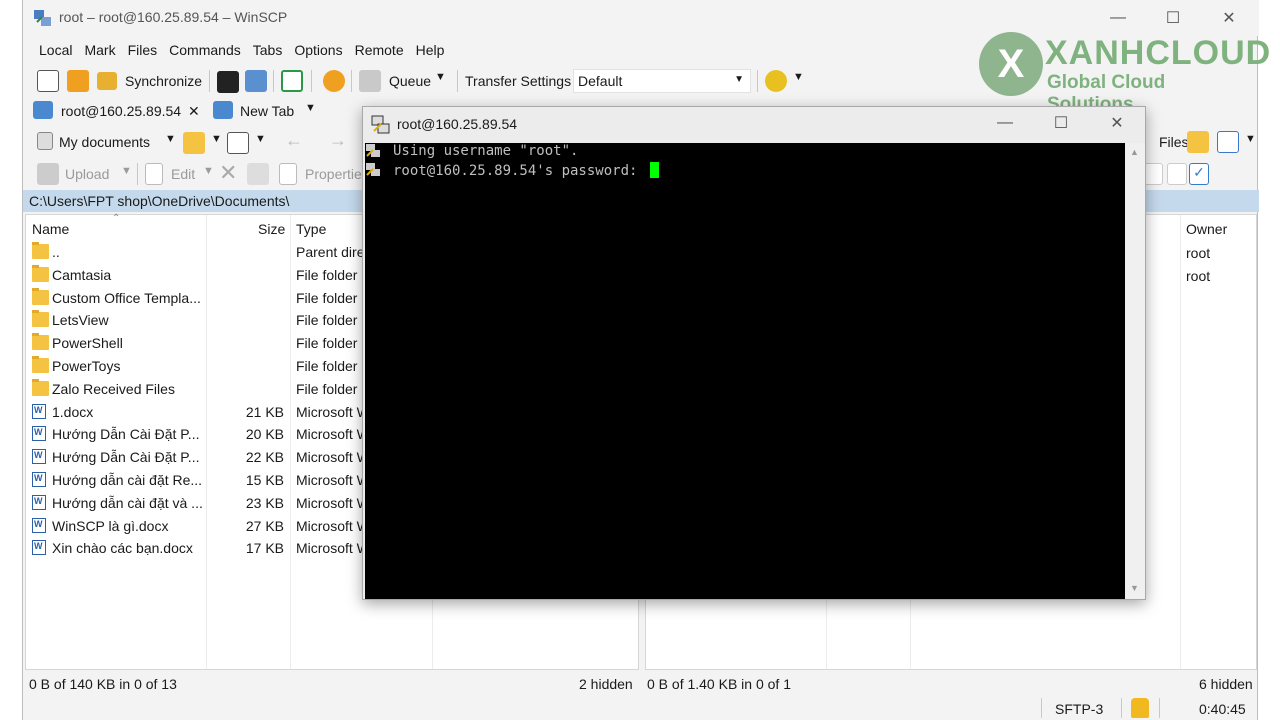 The image size is (1280, 720). Describe the element at coordinates (183, 174) in the screenshot. I see `edit-button: Edit` at that location.